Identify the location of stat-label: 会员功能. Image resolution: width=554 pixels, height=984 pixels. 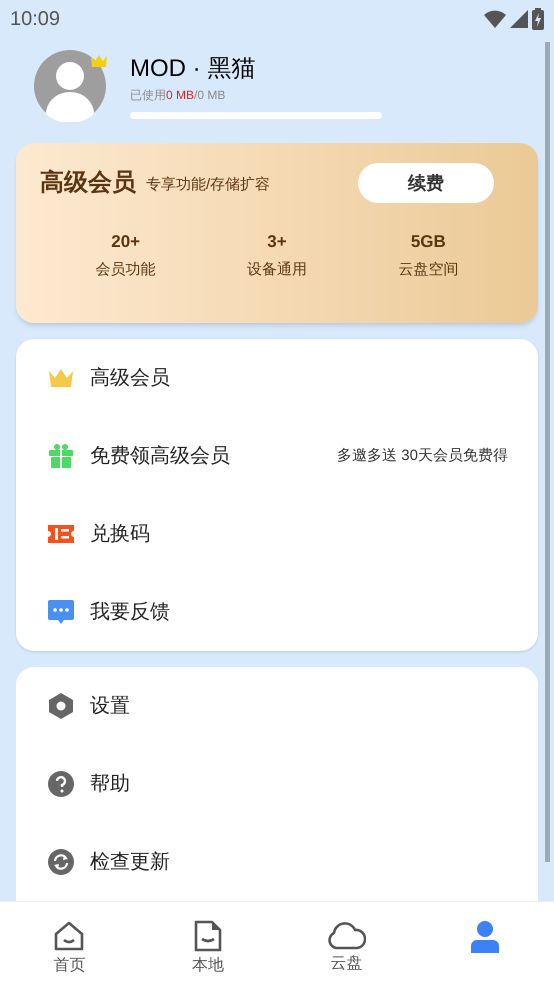
(126, 270).